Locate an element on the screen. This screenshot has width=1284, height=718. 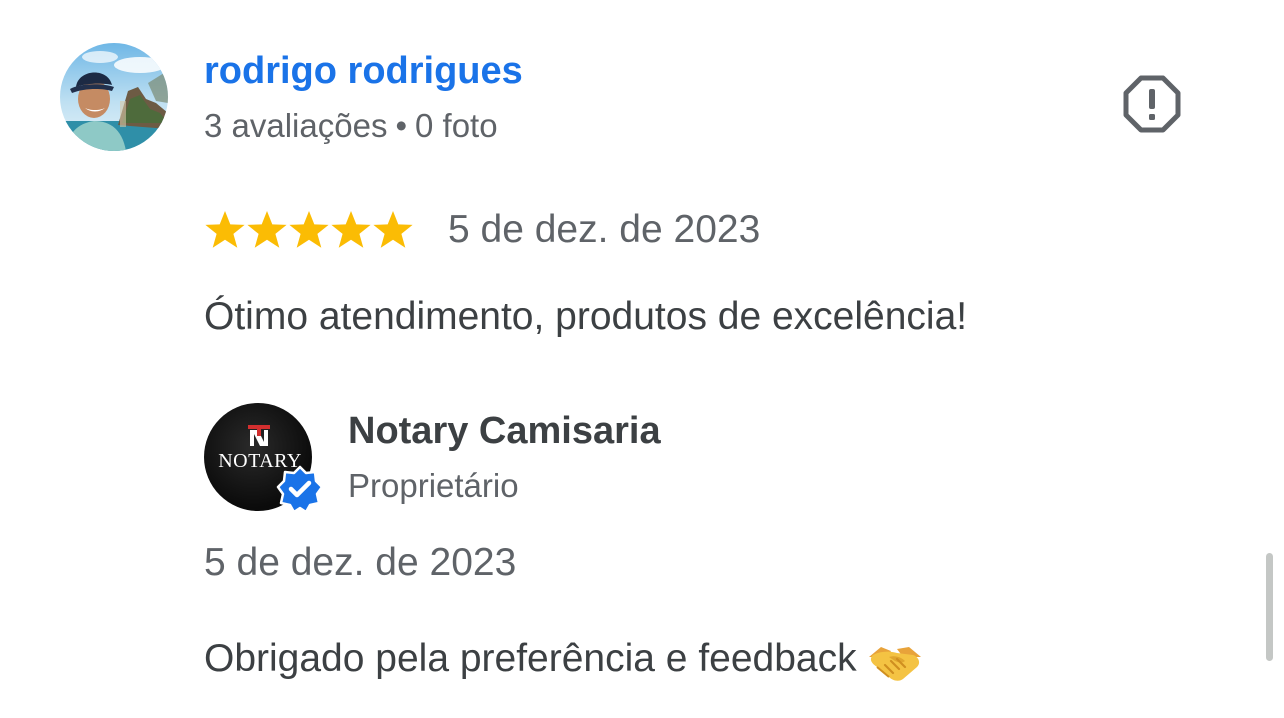
reviewer-photo is located at coordinates (114, 97).